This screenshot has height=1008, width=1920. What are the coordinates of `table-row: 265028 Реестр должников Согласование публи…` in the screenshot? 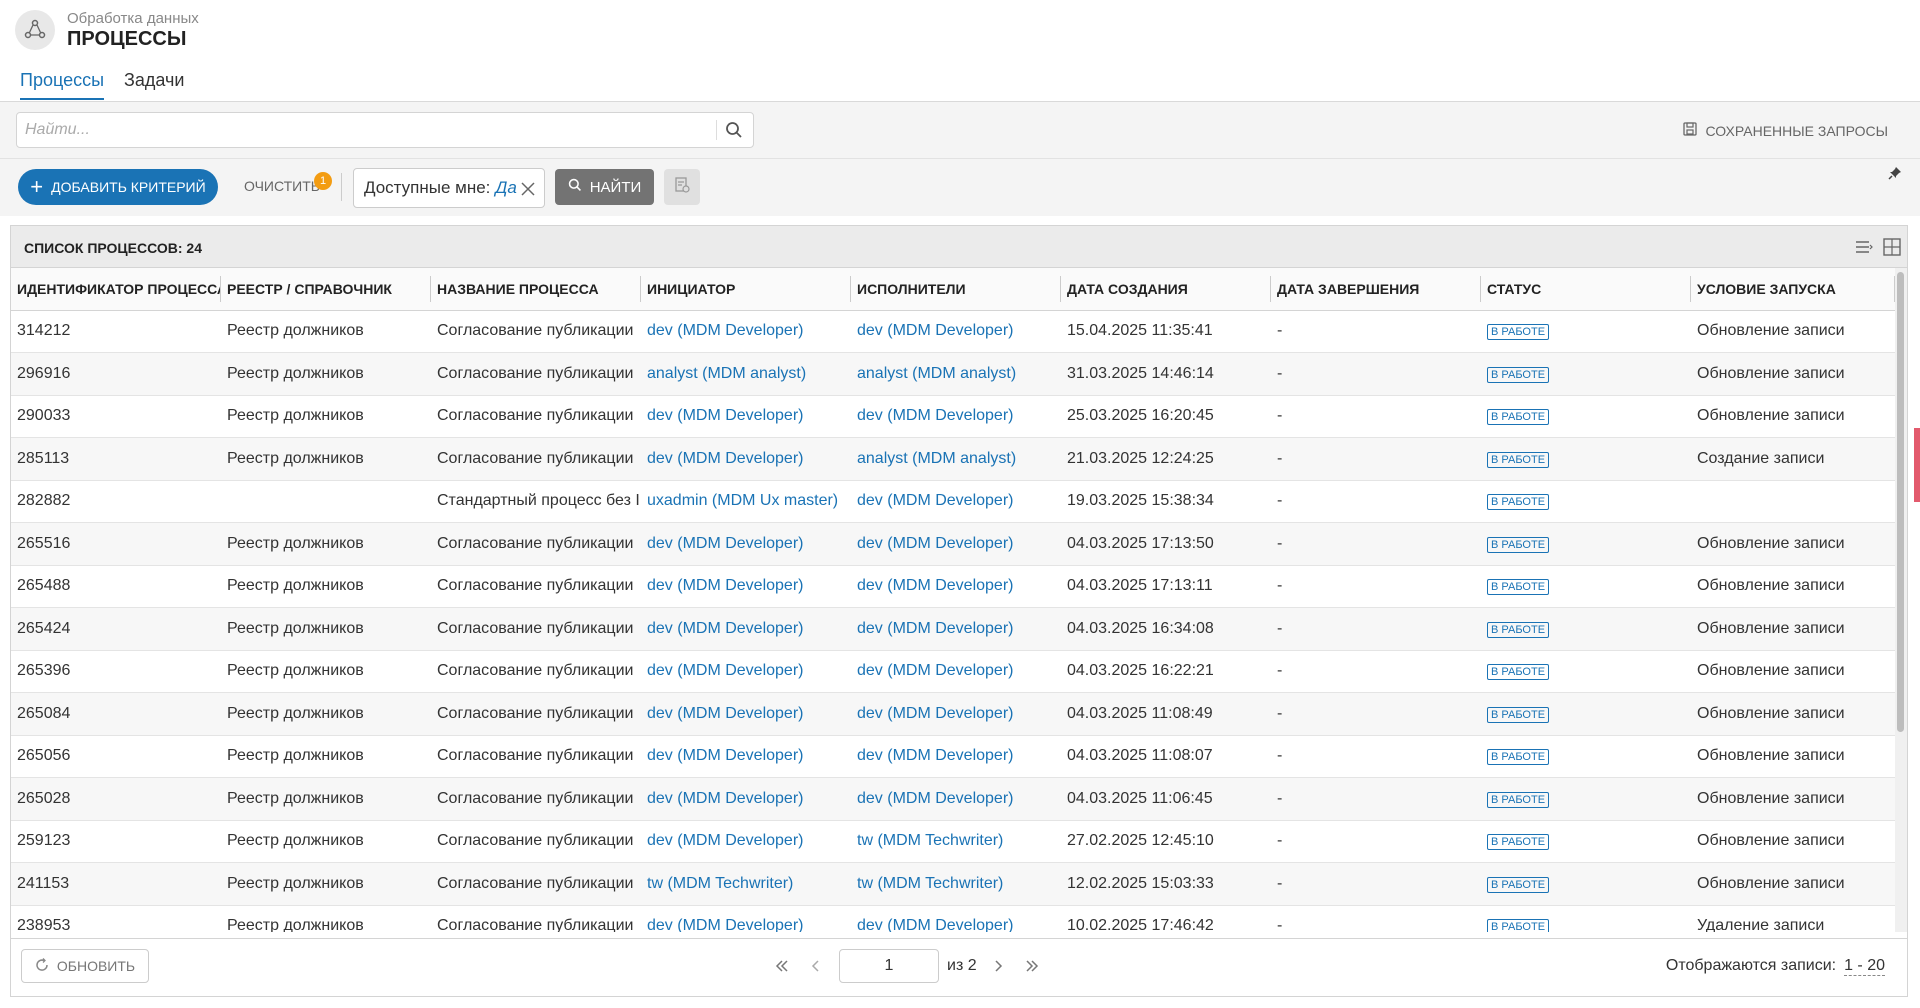 It's located at (953, 799).